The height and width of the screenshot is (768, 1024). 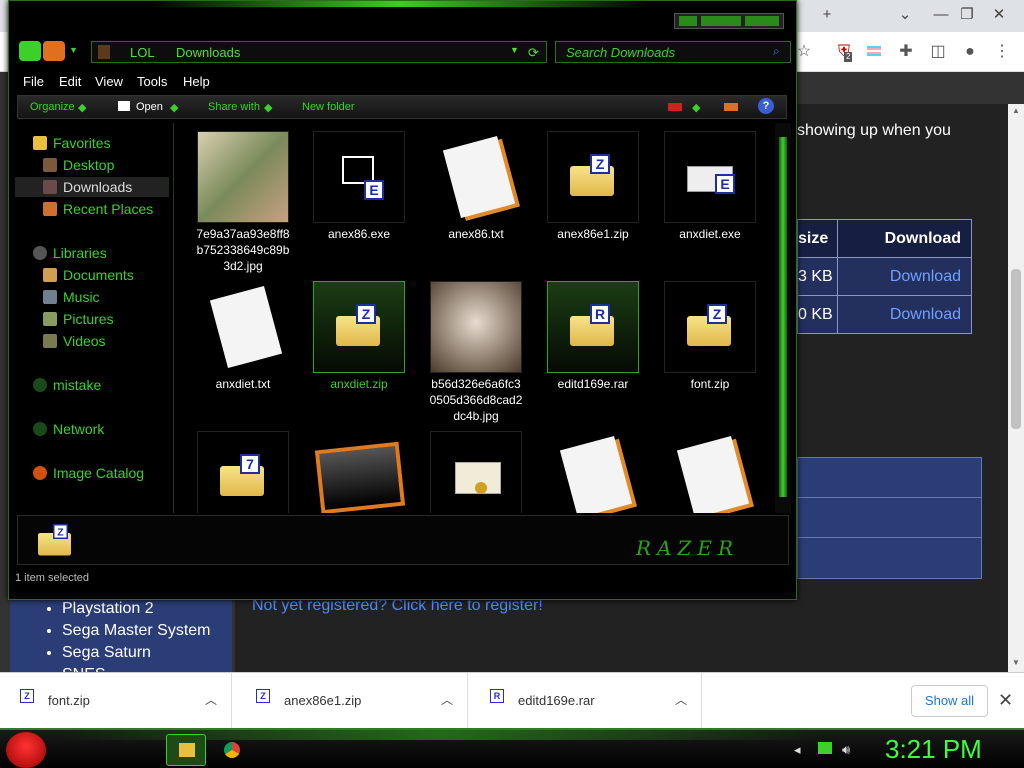 I want to click on tray-arrow-icon: ◂, so click(x=797, y=750).